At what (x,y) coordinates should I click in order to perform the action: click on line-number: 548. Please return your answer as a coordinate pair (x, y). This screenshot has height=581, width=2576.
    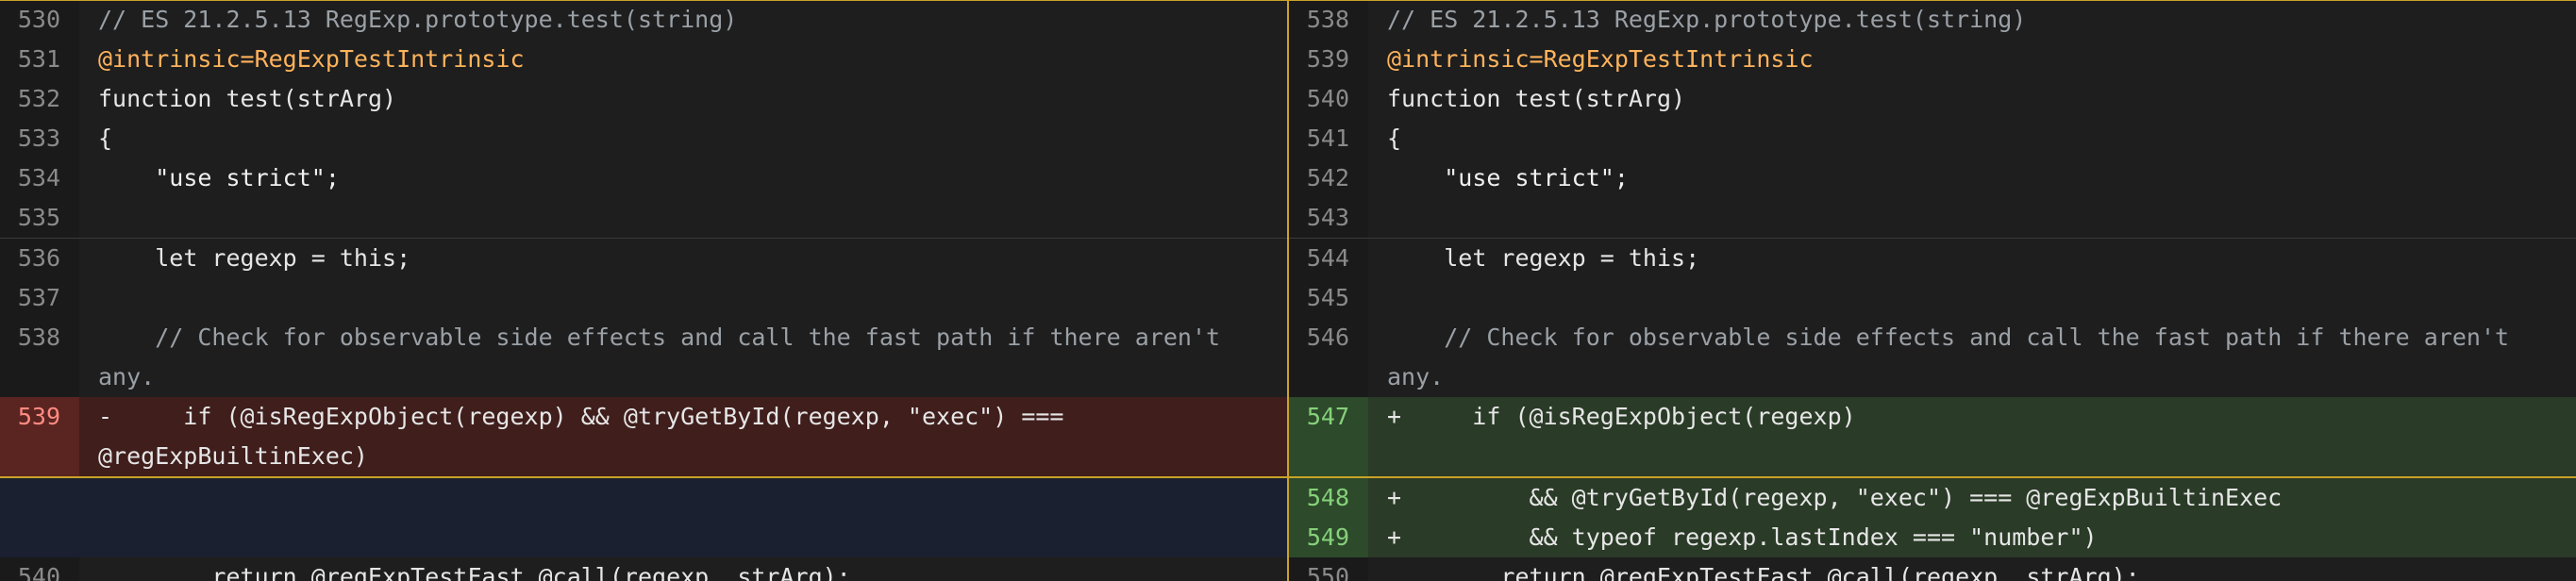
    Looking at the image, I should click on (1328, 498).